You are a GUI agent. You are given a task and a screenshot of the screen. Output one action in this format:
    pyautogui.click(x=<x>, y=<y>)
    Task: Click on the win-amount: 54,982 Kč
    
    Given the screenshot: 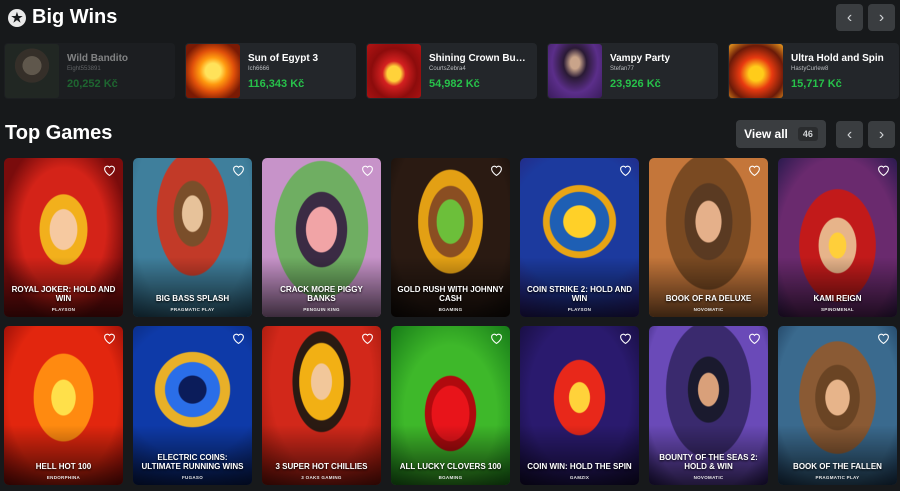 What is the action you would take?
    pyautogui.click(x=454, y=83)
    